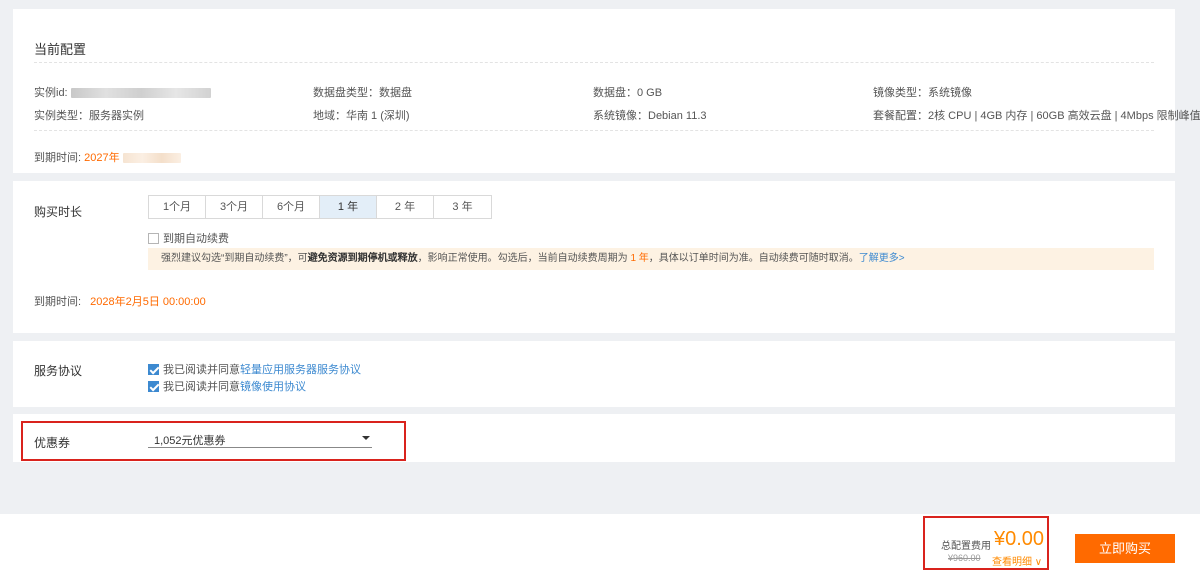 Image resolution: width=1200 pixels, height=578 pixels. I want to click on instance-type: 实例类型：服务器实例, so click(89, 116).